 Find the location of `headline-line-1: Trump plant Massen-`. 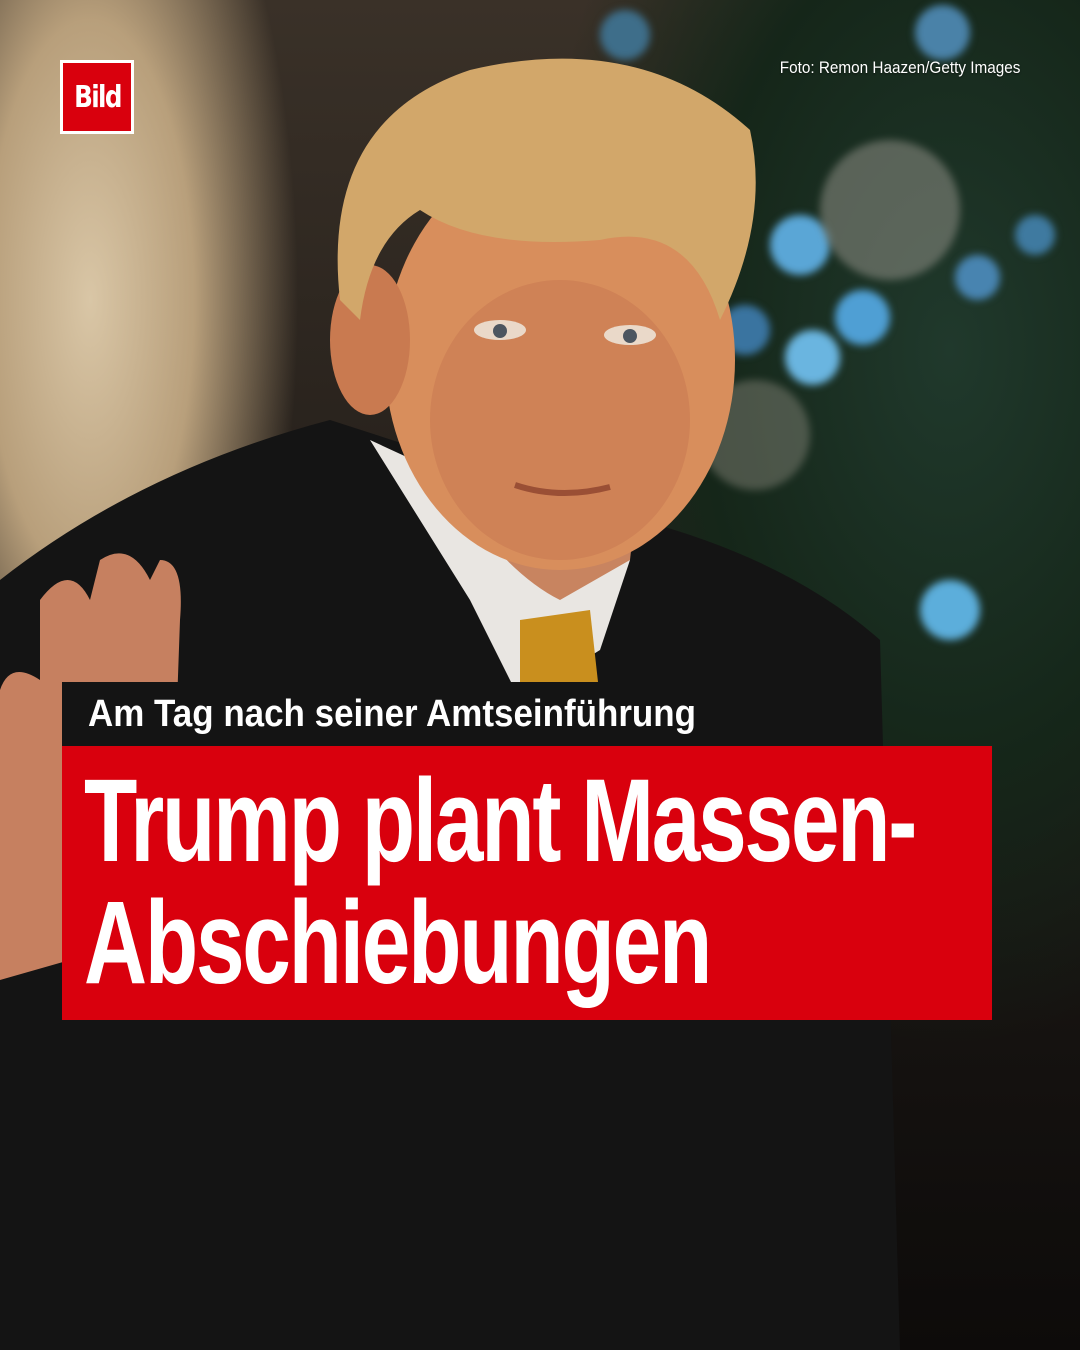

headline-line-1: Trump plant Massen- is located at coordinates (500, 821).